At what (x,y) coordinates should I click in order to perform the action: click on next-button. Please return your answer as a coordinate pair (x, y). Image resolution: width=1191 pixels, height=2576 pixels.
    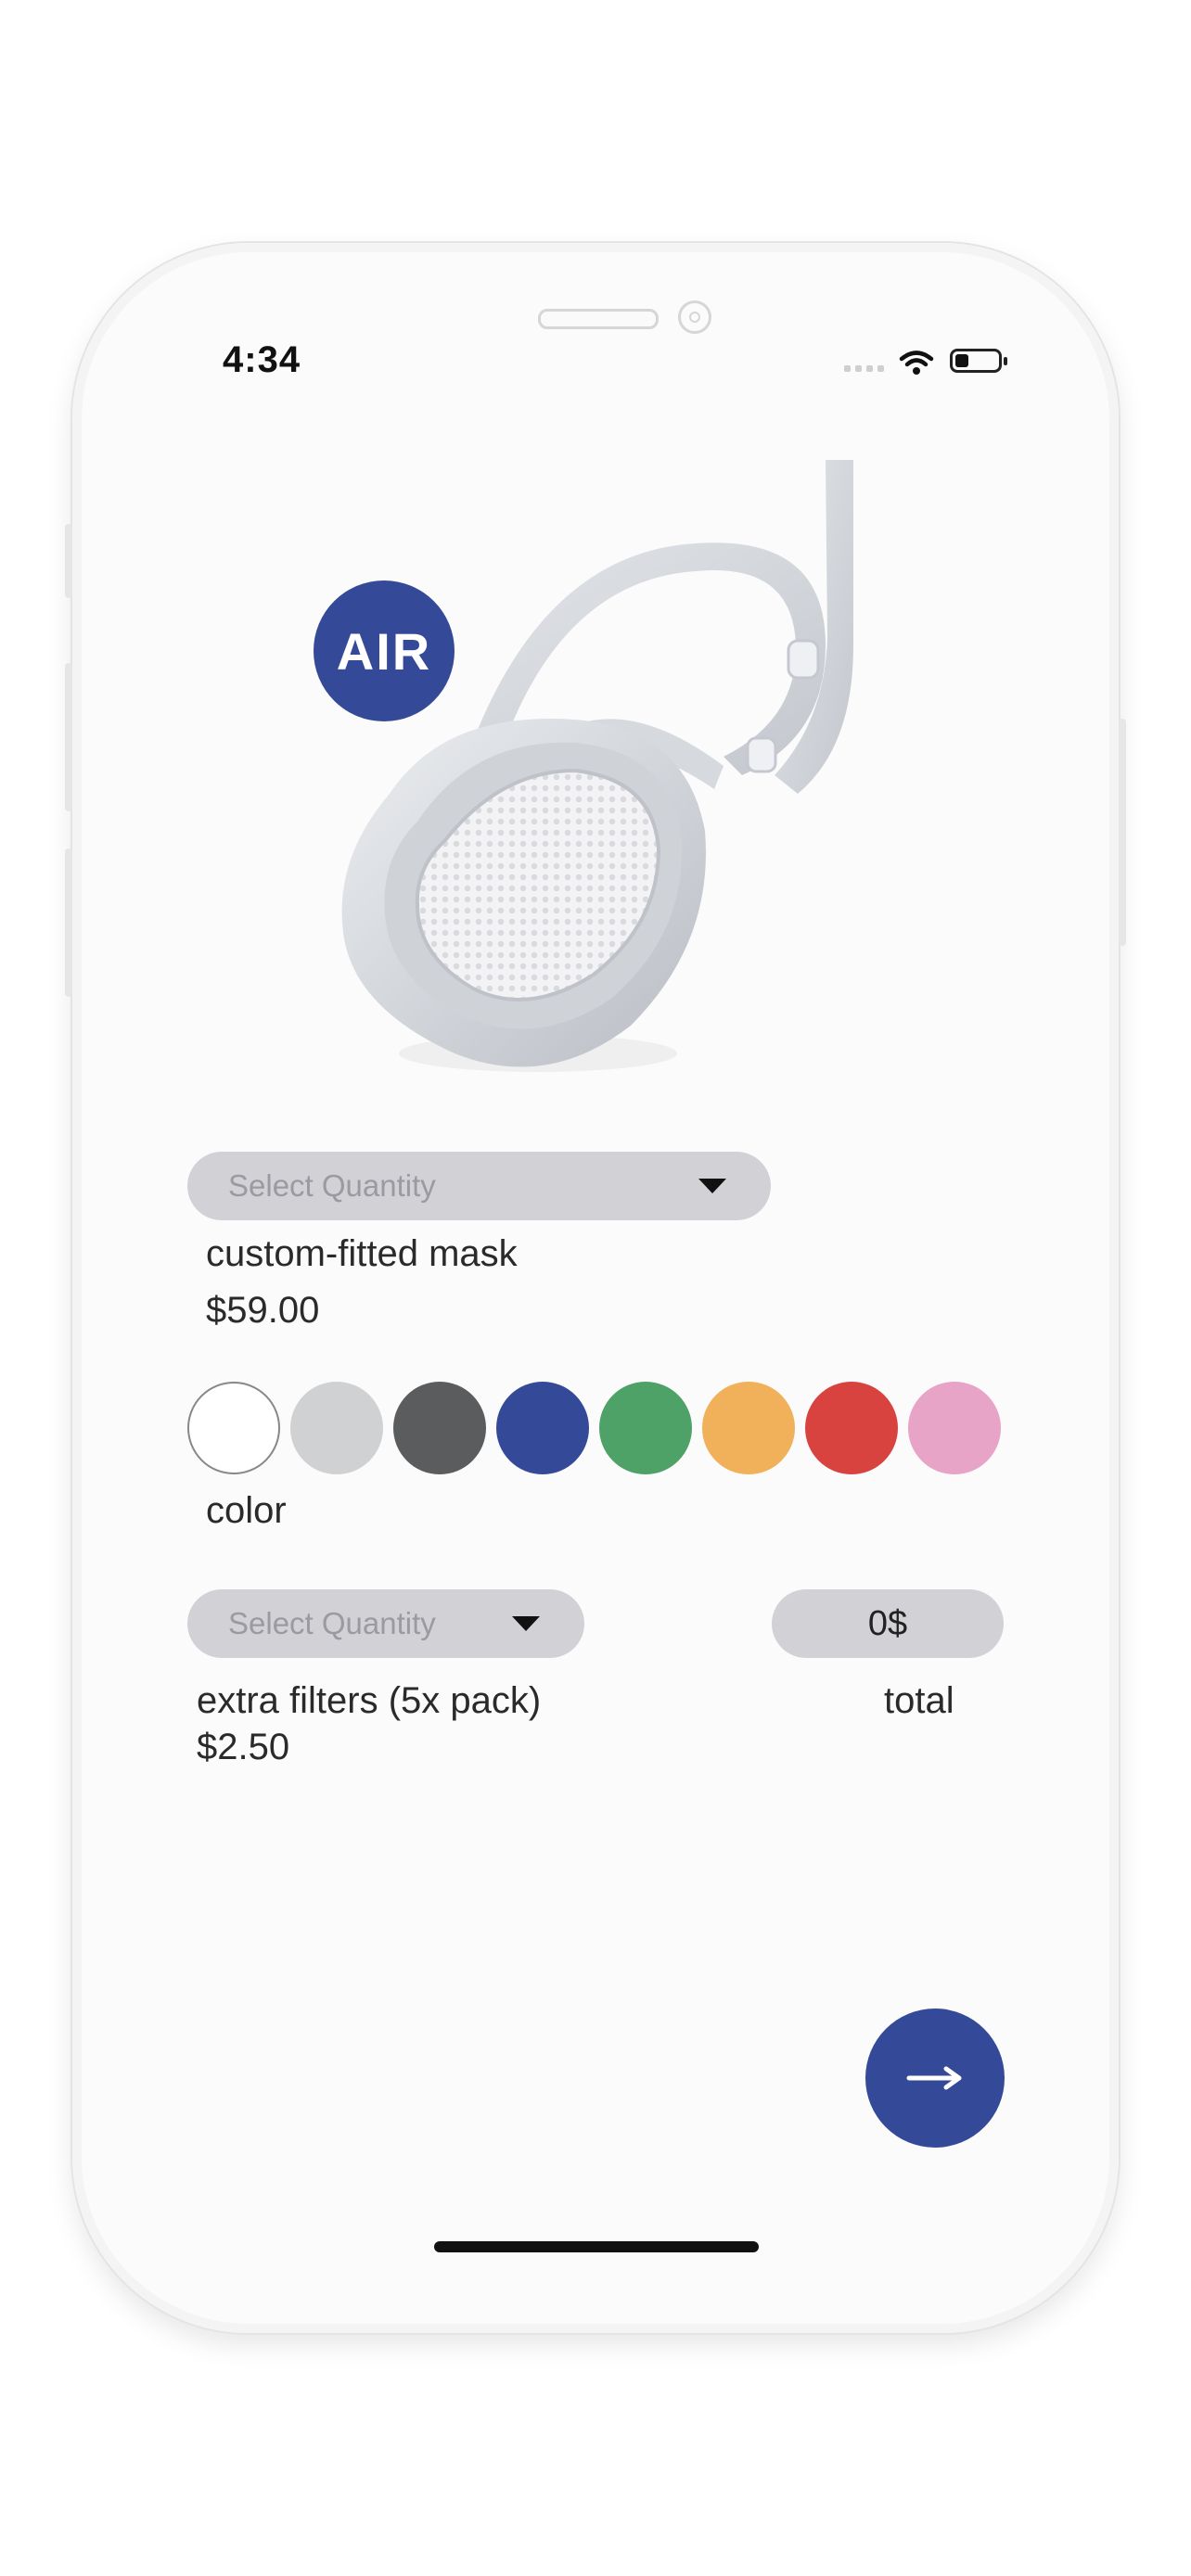
    Looking at the image, I should click on (935, 2078).